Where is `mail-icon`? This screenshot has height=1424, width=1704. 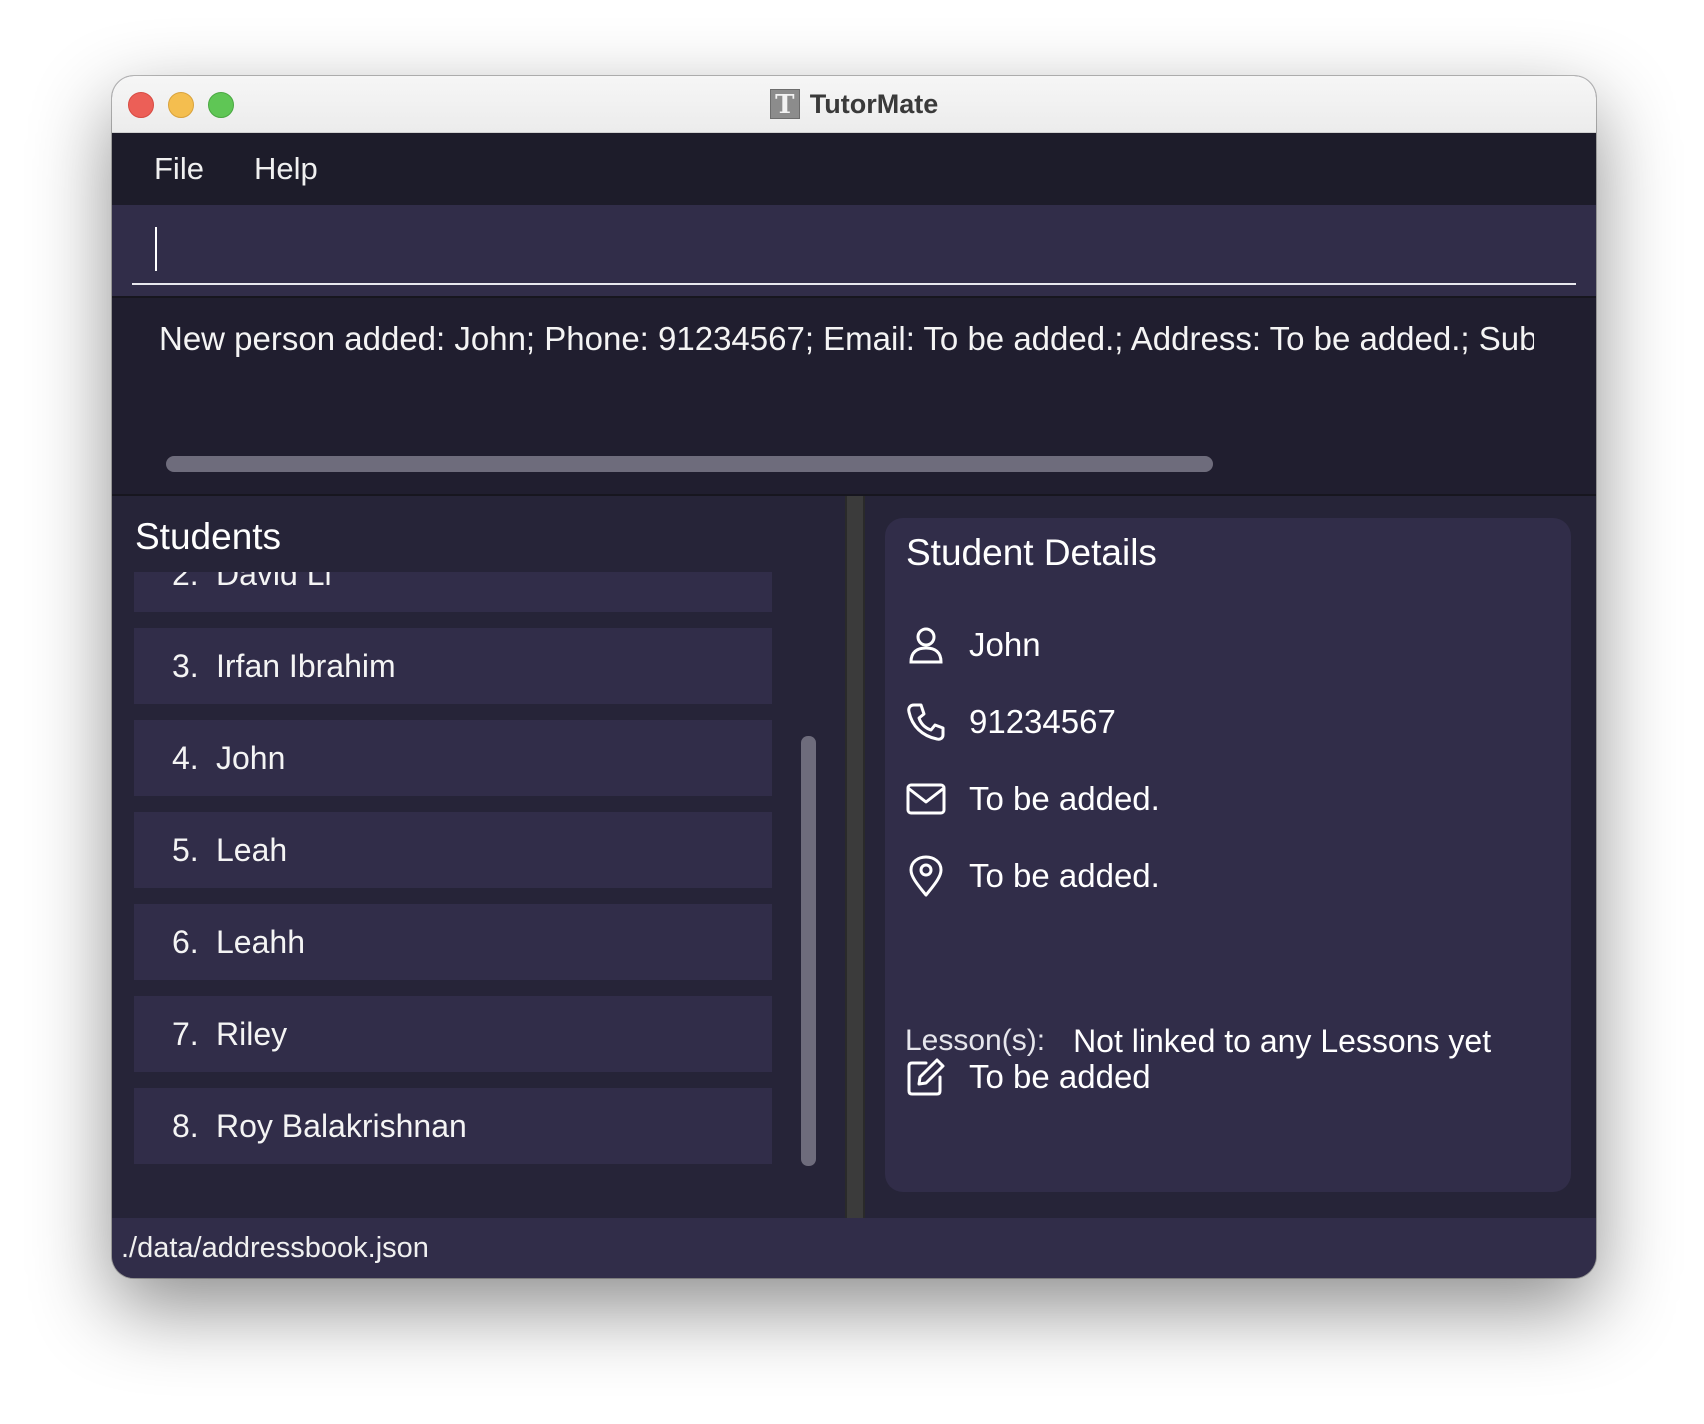 mail-icon is located at coordinates (926, 799).